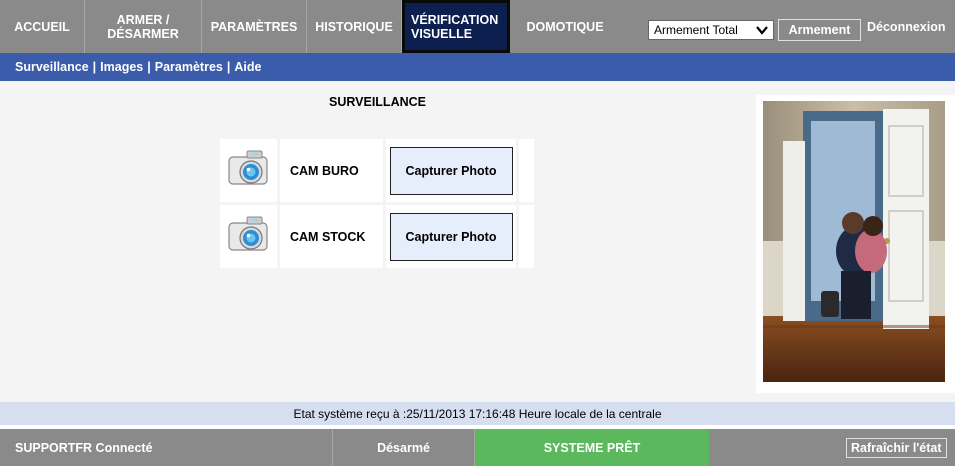 The image size is (955, 466). I want to click on refresh-status-button: Rafraîchir l'état, so click(896, 448).